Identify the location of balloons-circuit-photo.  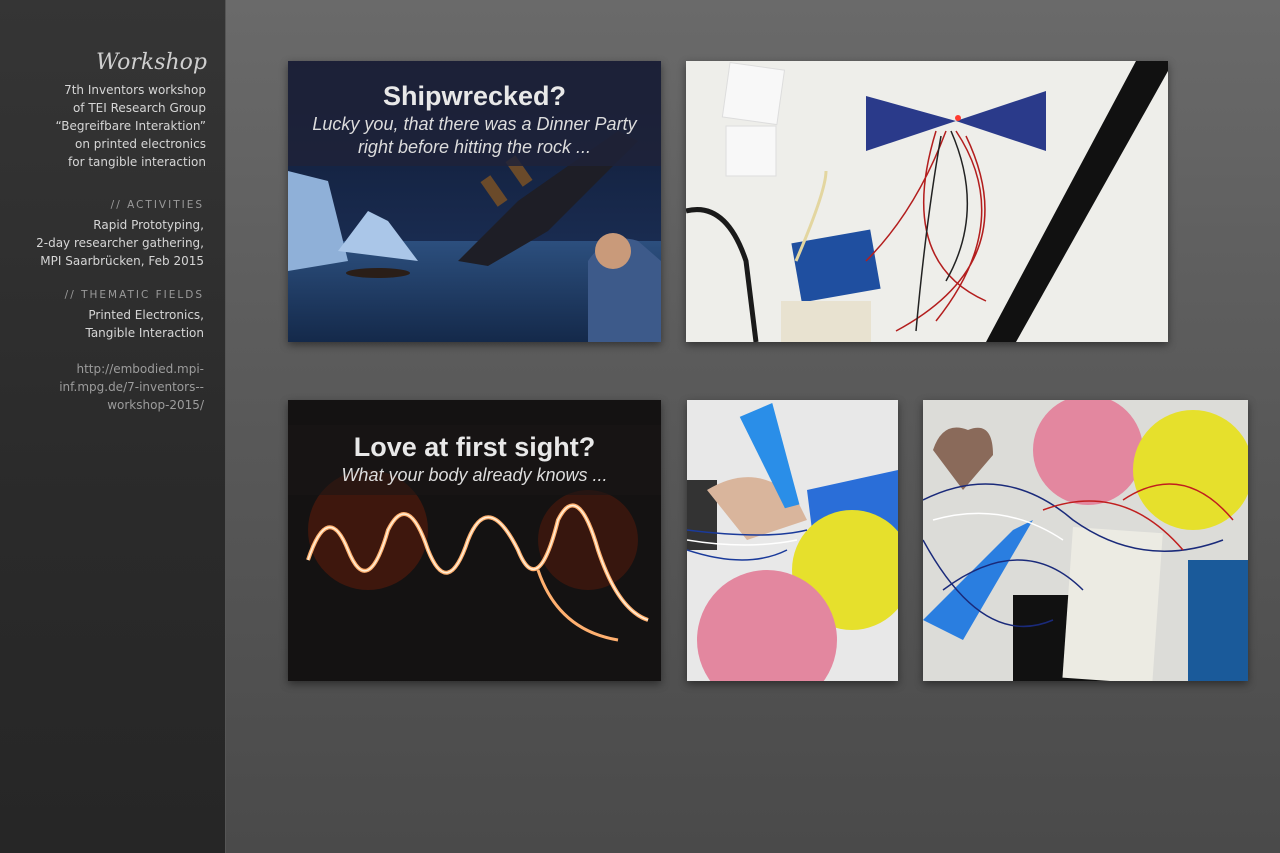
(1085, 540).